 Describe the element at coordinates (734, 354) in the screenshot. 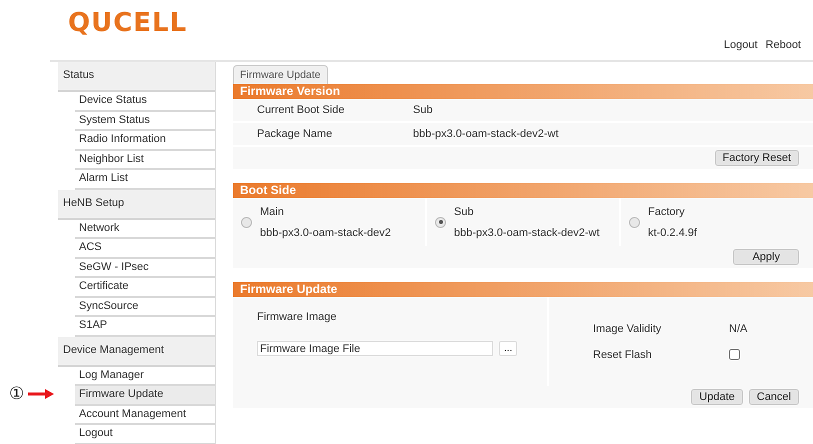

I see `checkbox` at that location.